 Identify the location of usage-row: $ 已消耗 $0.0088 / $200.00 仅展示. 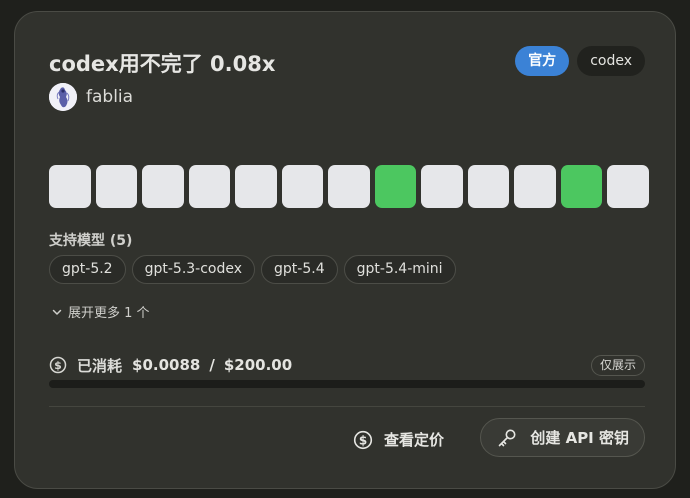
(347, 365).